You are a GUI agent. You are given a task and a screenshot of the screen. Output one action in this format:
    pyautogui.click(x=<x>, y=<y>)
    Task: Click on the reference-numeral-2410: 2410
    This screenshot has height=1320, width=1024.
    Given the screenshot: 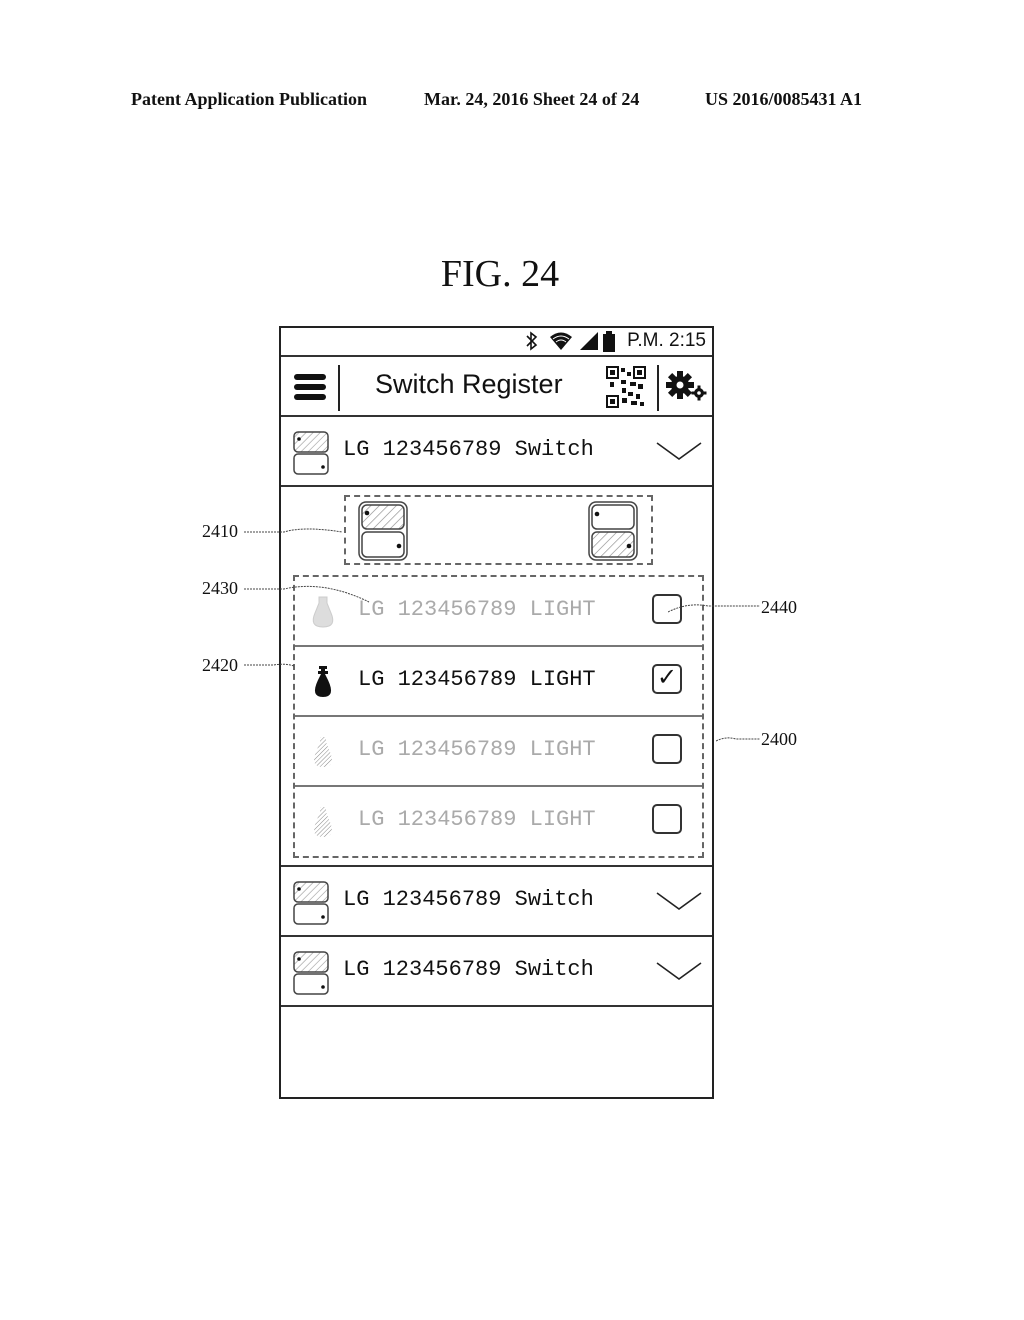 What is the action you would take?
    pyautogui.click(x=220, y=531)
    